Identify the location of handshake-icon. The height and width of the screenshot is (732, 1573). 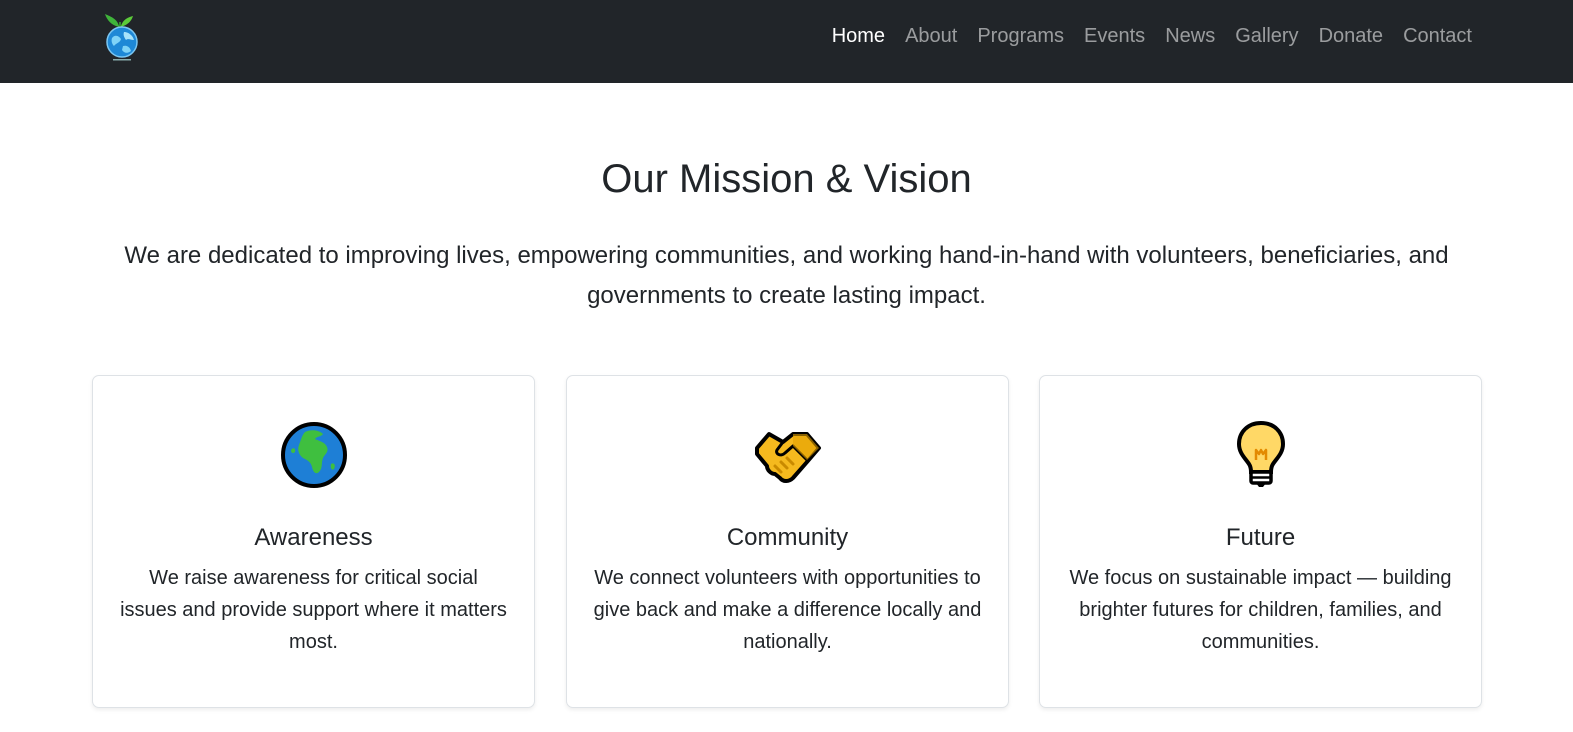
(787, 457).